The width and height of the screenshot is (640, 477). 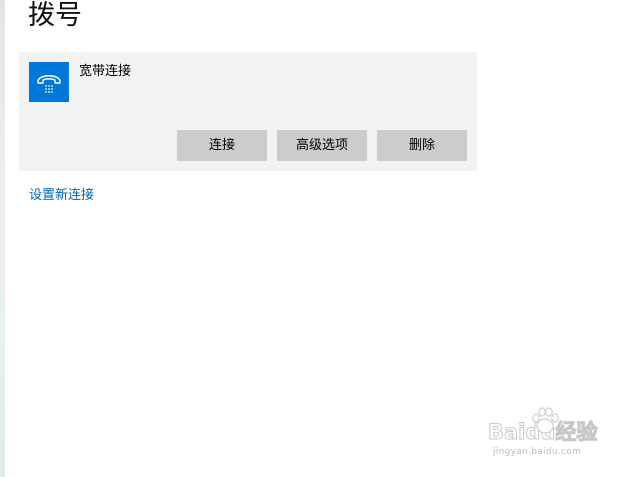 I want to click on baidu-paw-icon, so click(x=545, y=420).